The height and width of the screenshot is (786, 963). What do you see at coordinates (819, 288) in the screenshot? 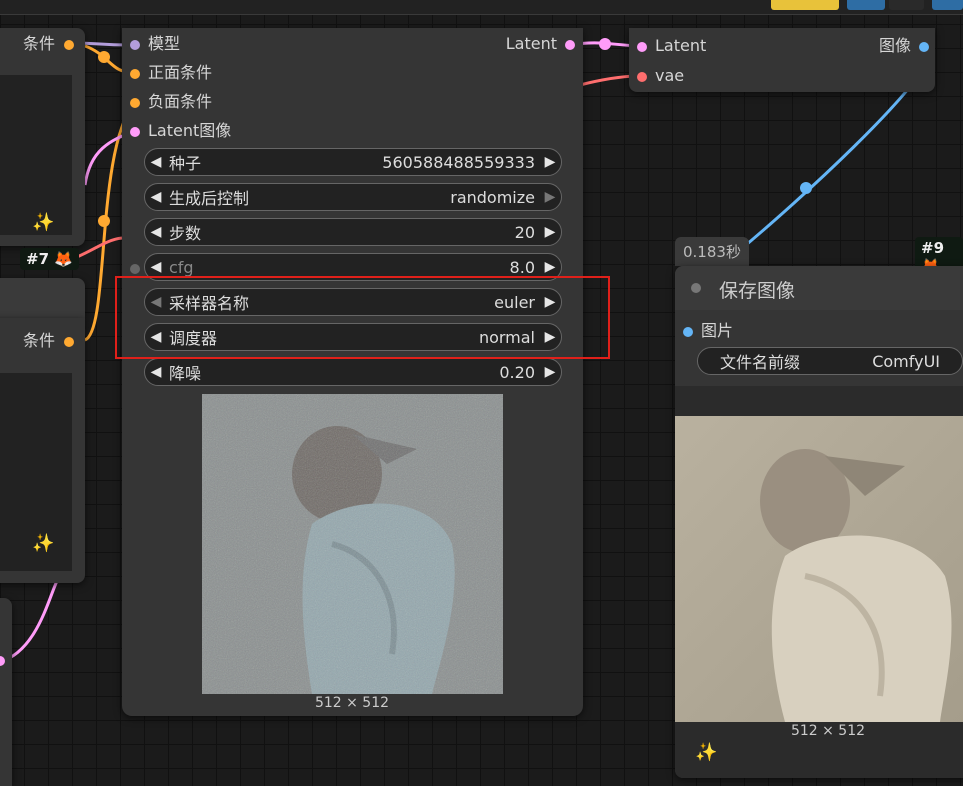
I see `node-title-bar: 保存图像` at bounding box center [819, 288].